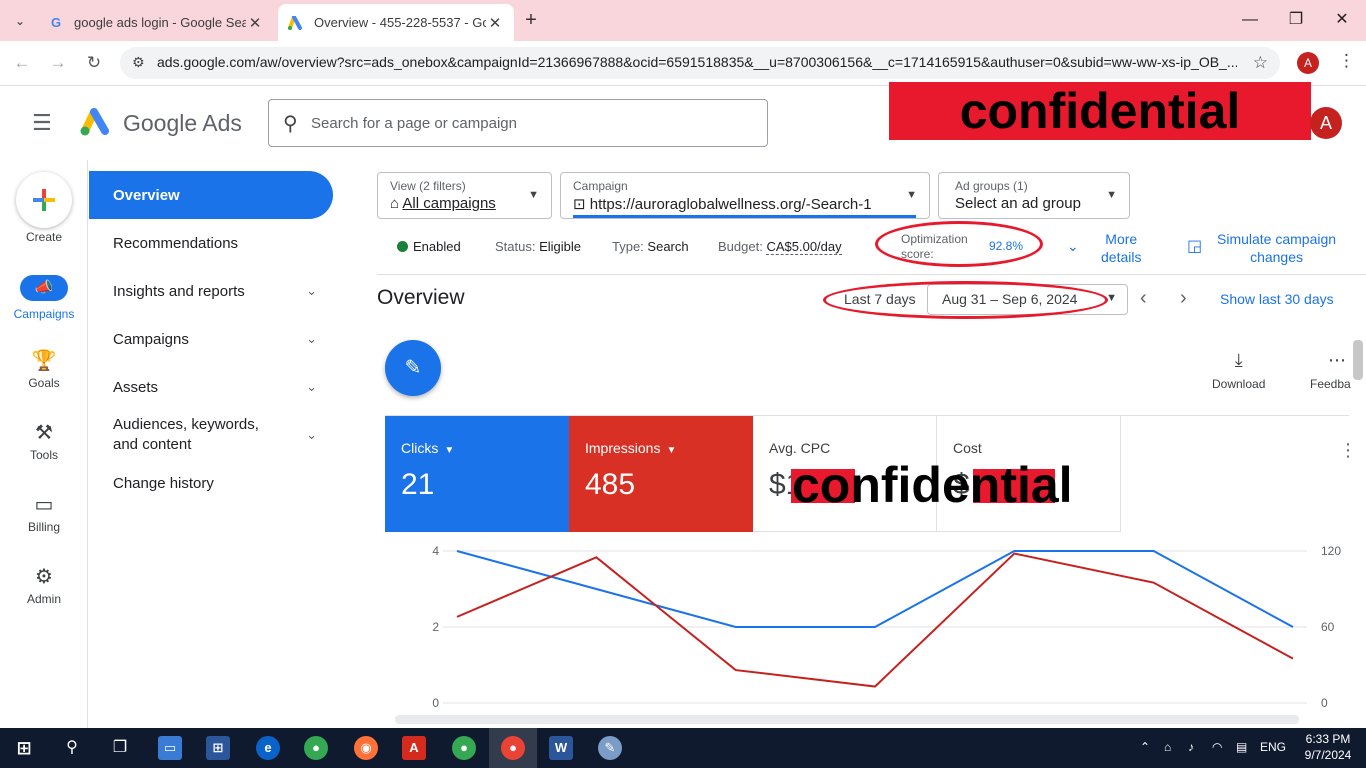 The height and width of the screenshot is (768, 1366). Describe the element at coordinates (43, 599) in the screenshot. I see `rail-item-label: Admin` at that location.